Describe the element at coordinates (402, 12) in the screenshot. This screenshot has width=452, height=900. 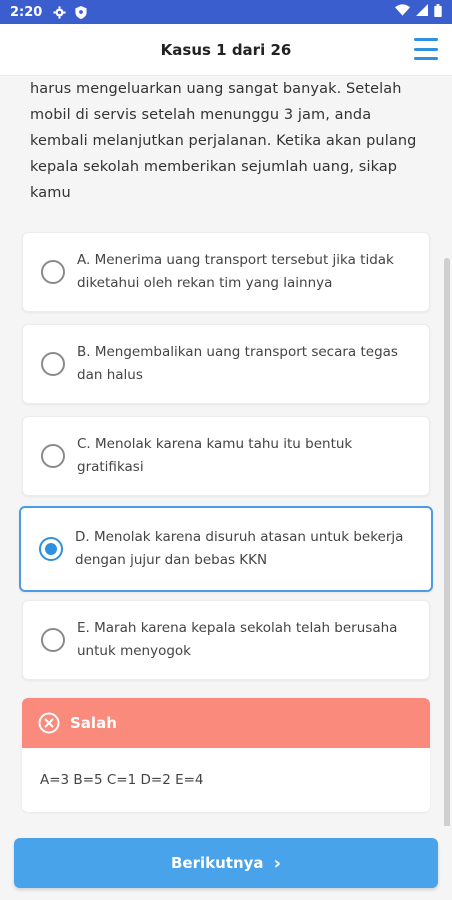
I see `wifi-icon` at that location.